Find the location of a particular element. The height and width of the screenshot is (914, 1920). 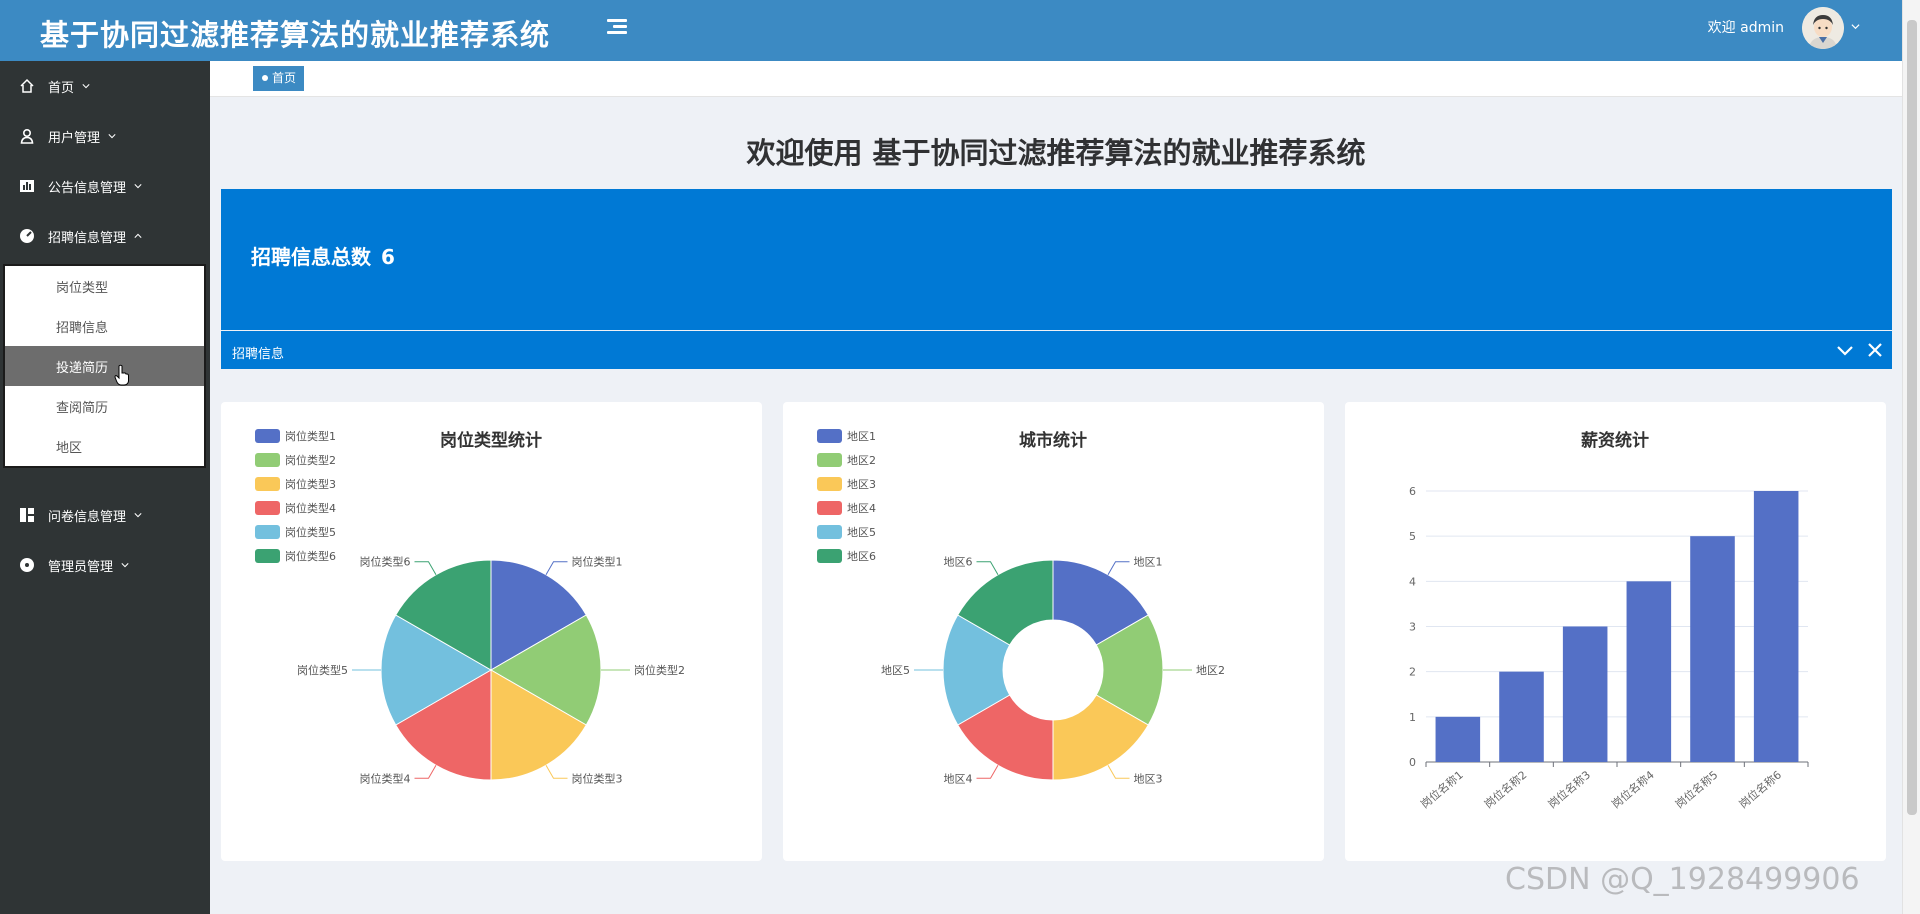

layout-icon is located at coordinates (27, 515).